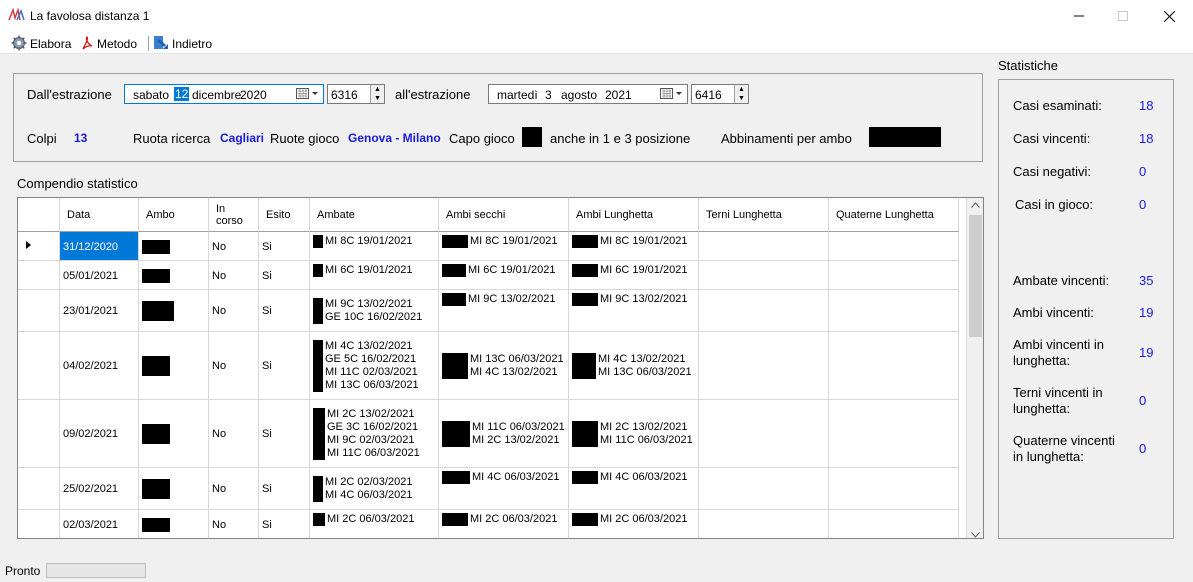  I want to click on minimize-button, so click(1079, 16).